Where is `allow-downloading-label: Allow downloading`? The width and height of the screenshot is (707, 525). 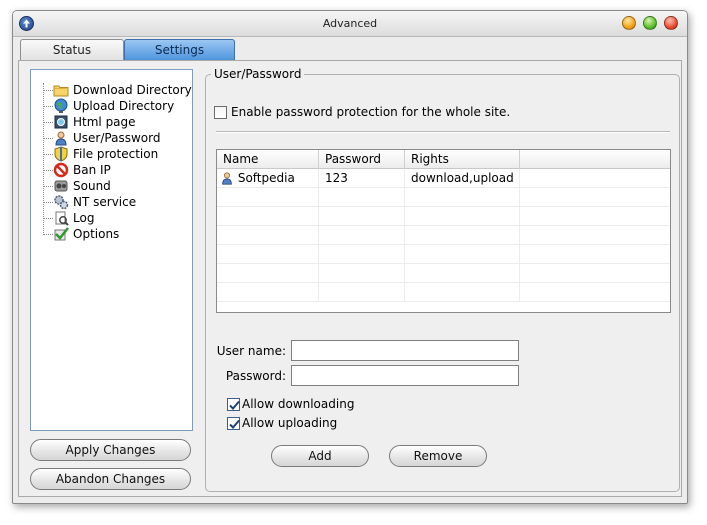
allow-downloading-label: Allow downloading is located at coordinates (298, 404).